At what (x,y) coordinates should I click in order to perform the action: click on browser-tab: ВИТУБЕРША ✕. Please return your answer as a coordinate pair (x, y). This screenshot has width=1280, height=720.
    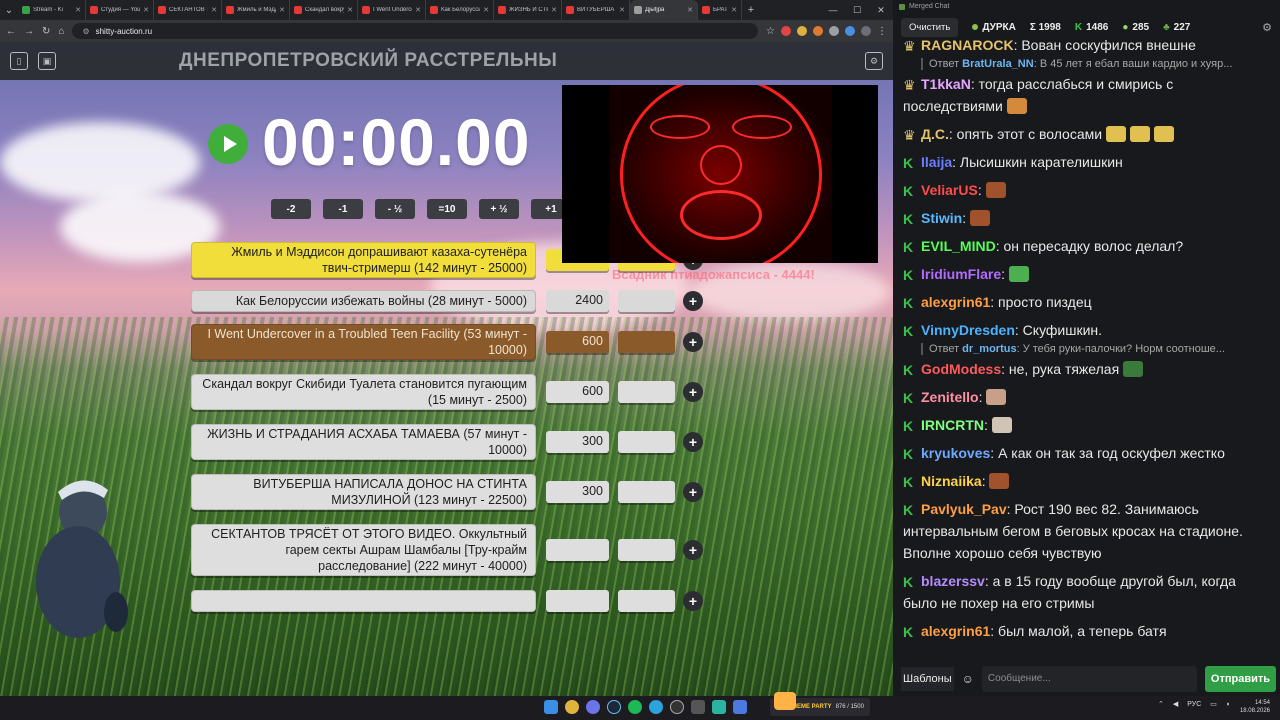
    Looking at the image, I should click on (596, 10).